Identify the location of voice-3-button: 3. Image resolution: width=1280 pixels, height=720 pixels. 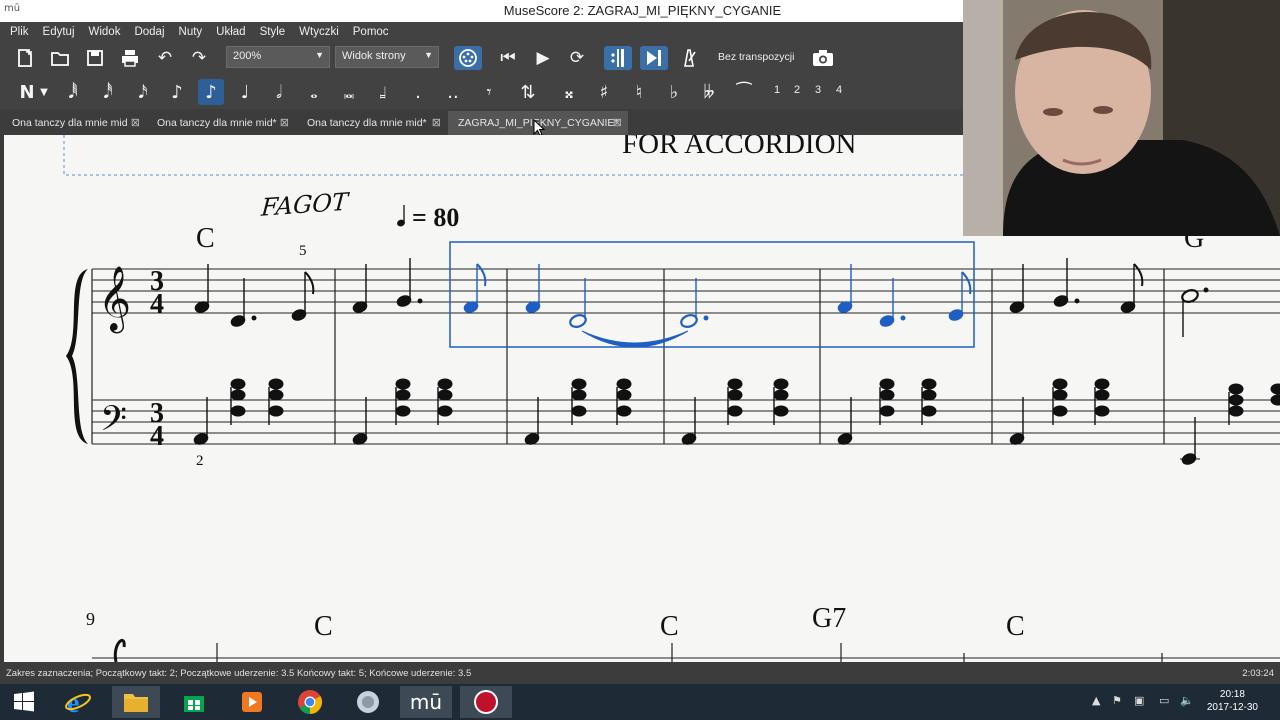
(818, 90).